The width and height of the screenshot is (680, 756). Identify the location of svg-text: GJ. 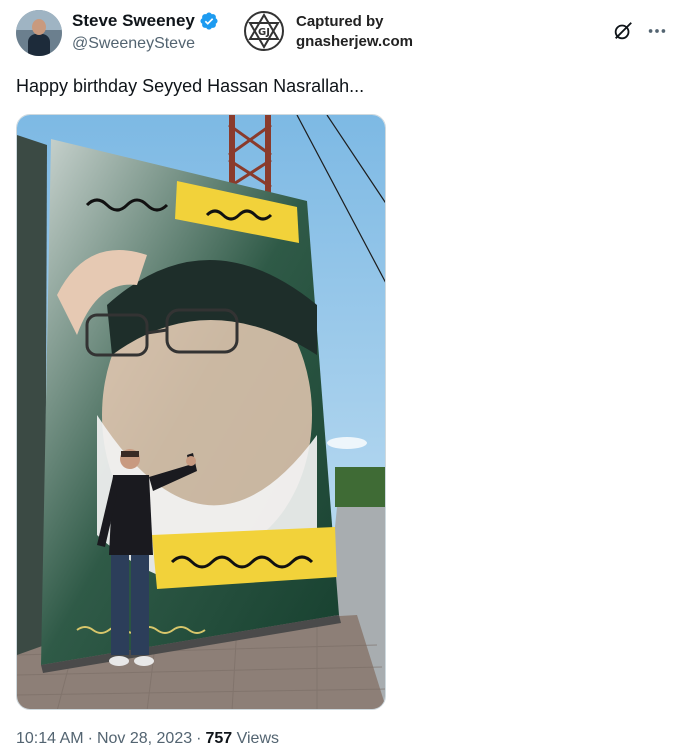
(264, 32).